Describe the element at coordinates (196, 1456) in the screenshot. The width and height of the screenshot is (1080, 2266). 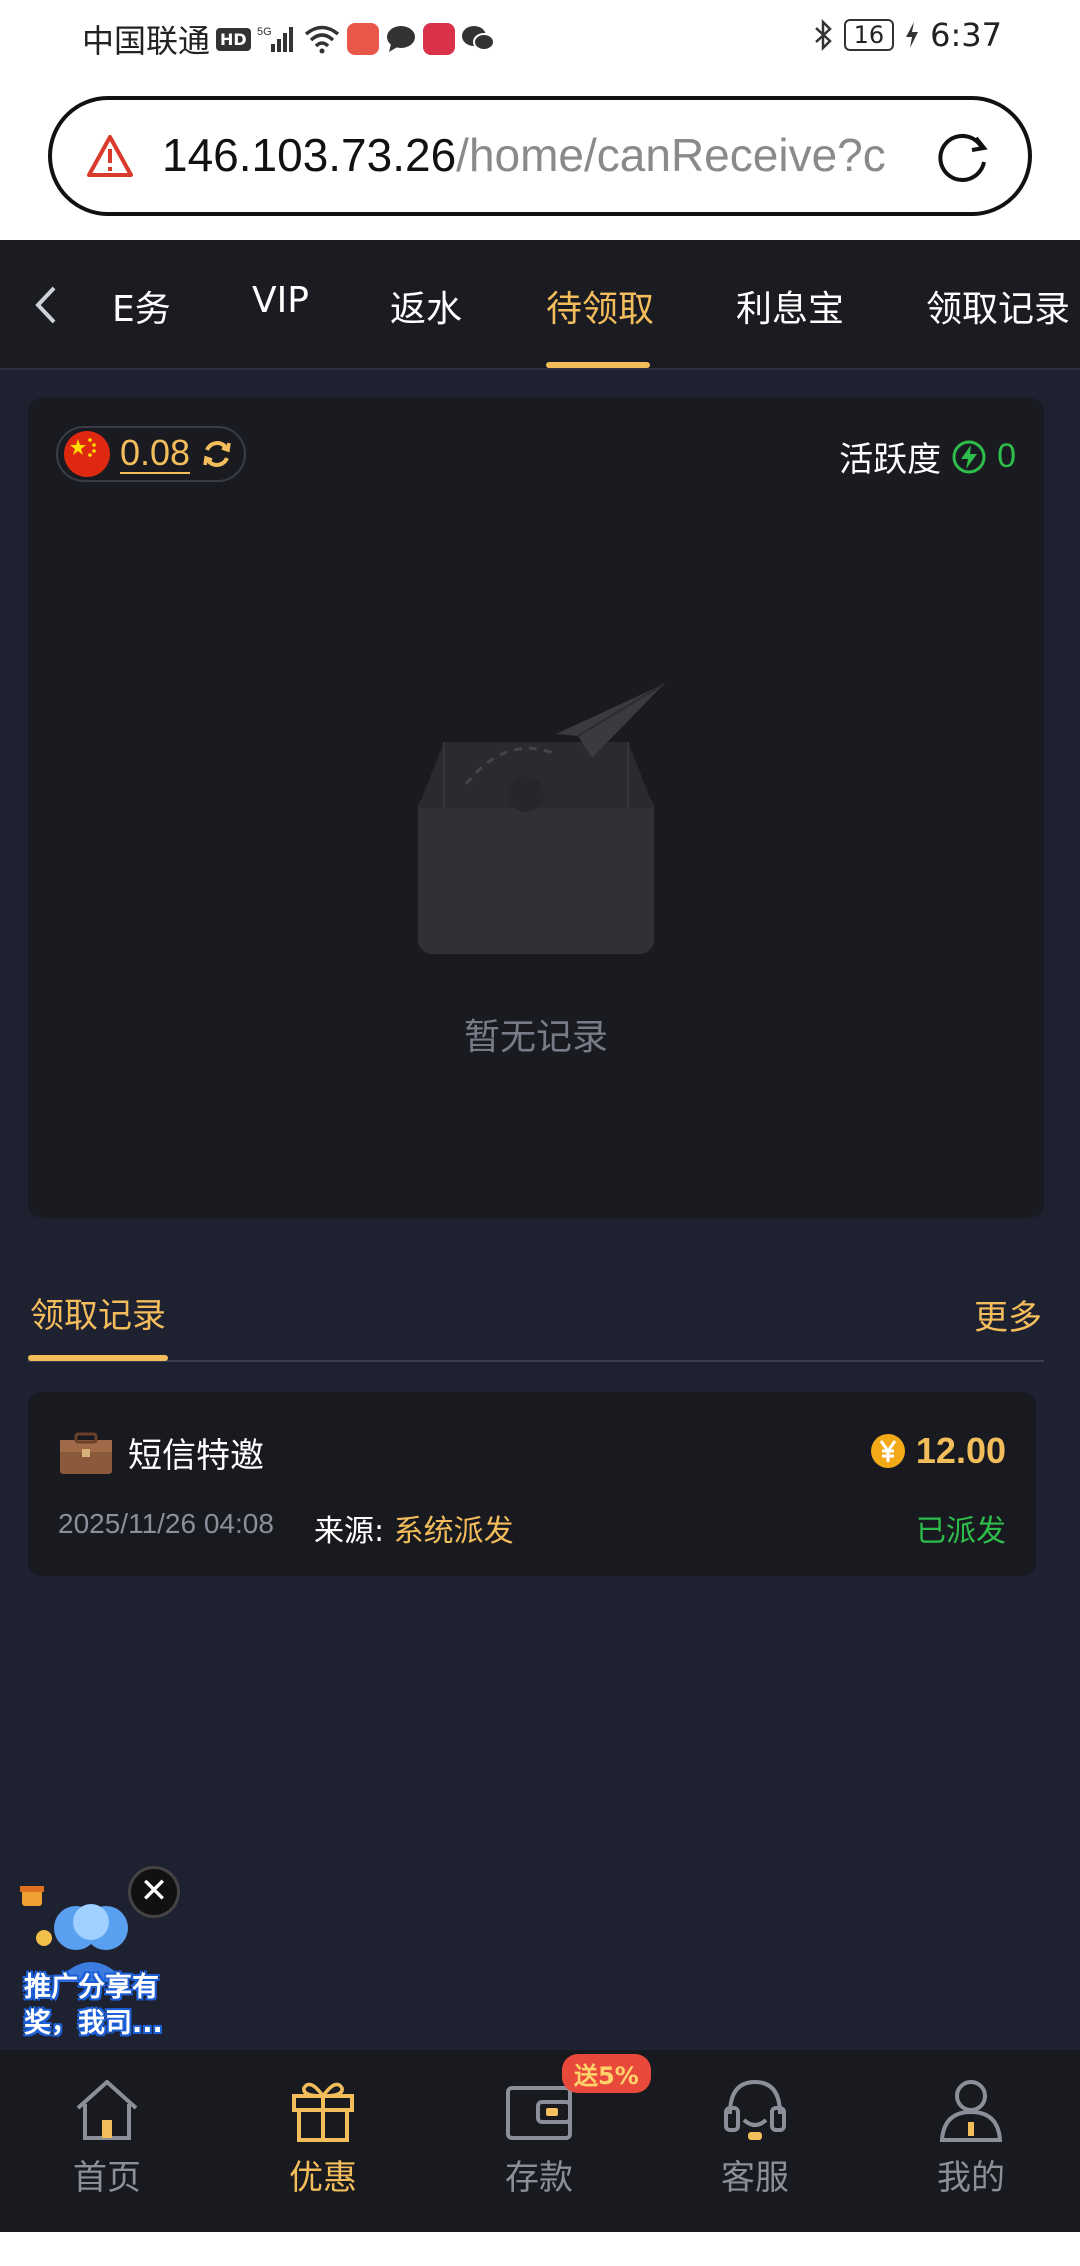
I see `record-title: 短信特邀` at that location.